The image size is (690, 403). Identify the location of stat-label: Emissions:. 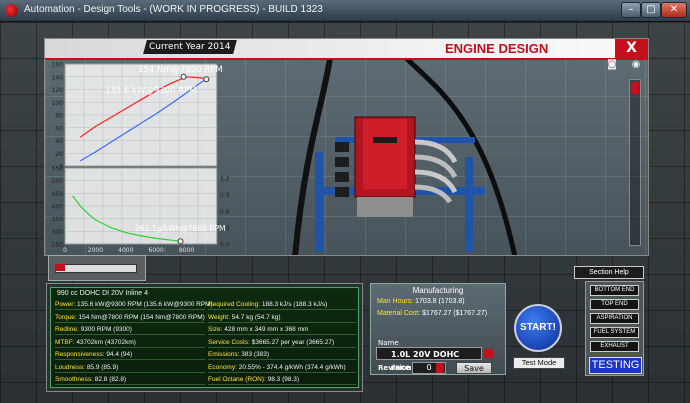
(225, 354).